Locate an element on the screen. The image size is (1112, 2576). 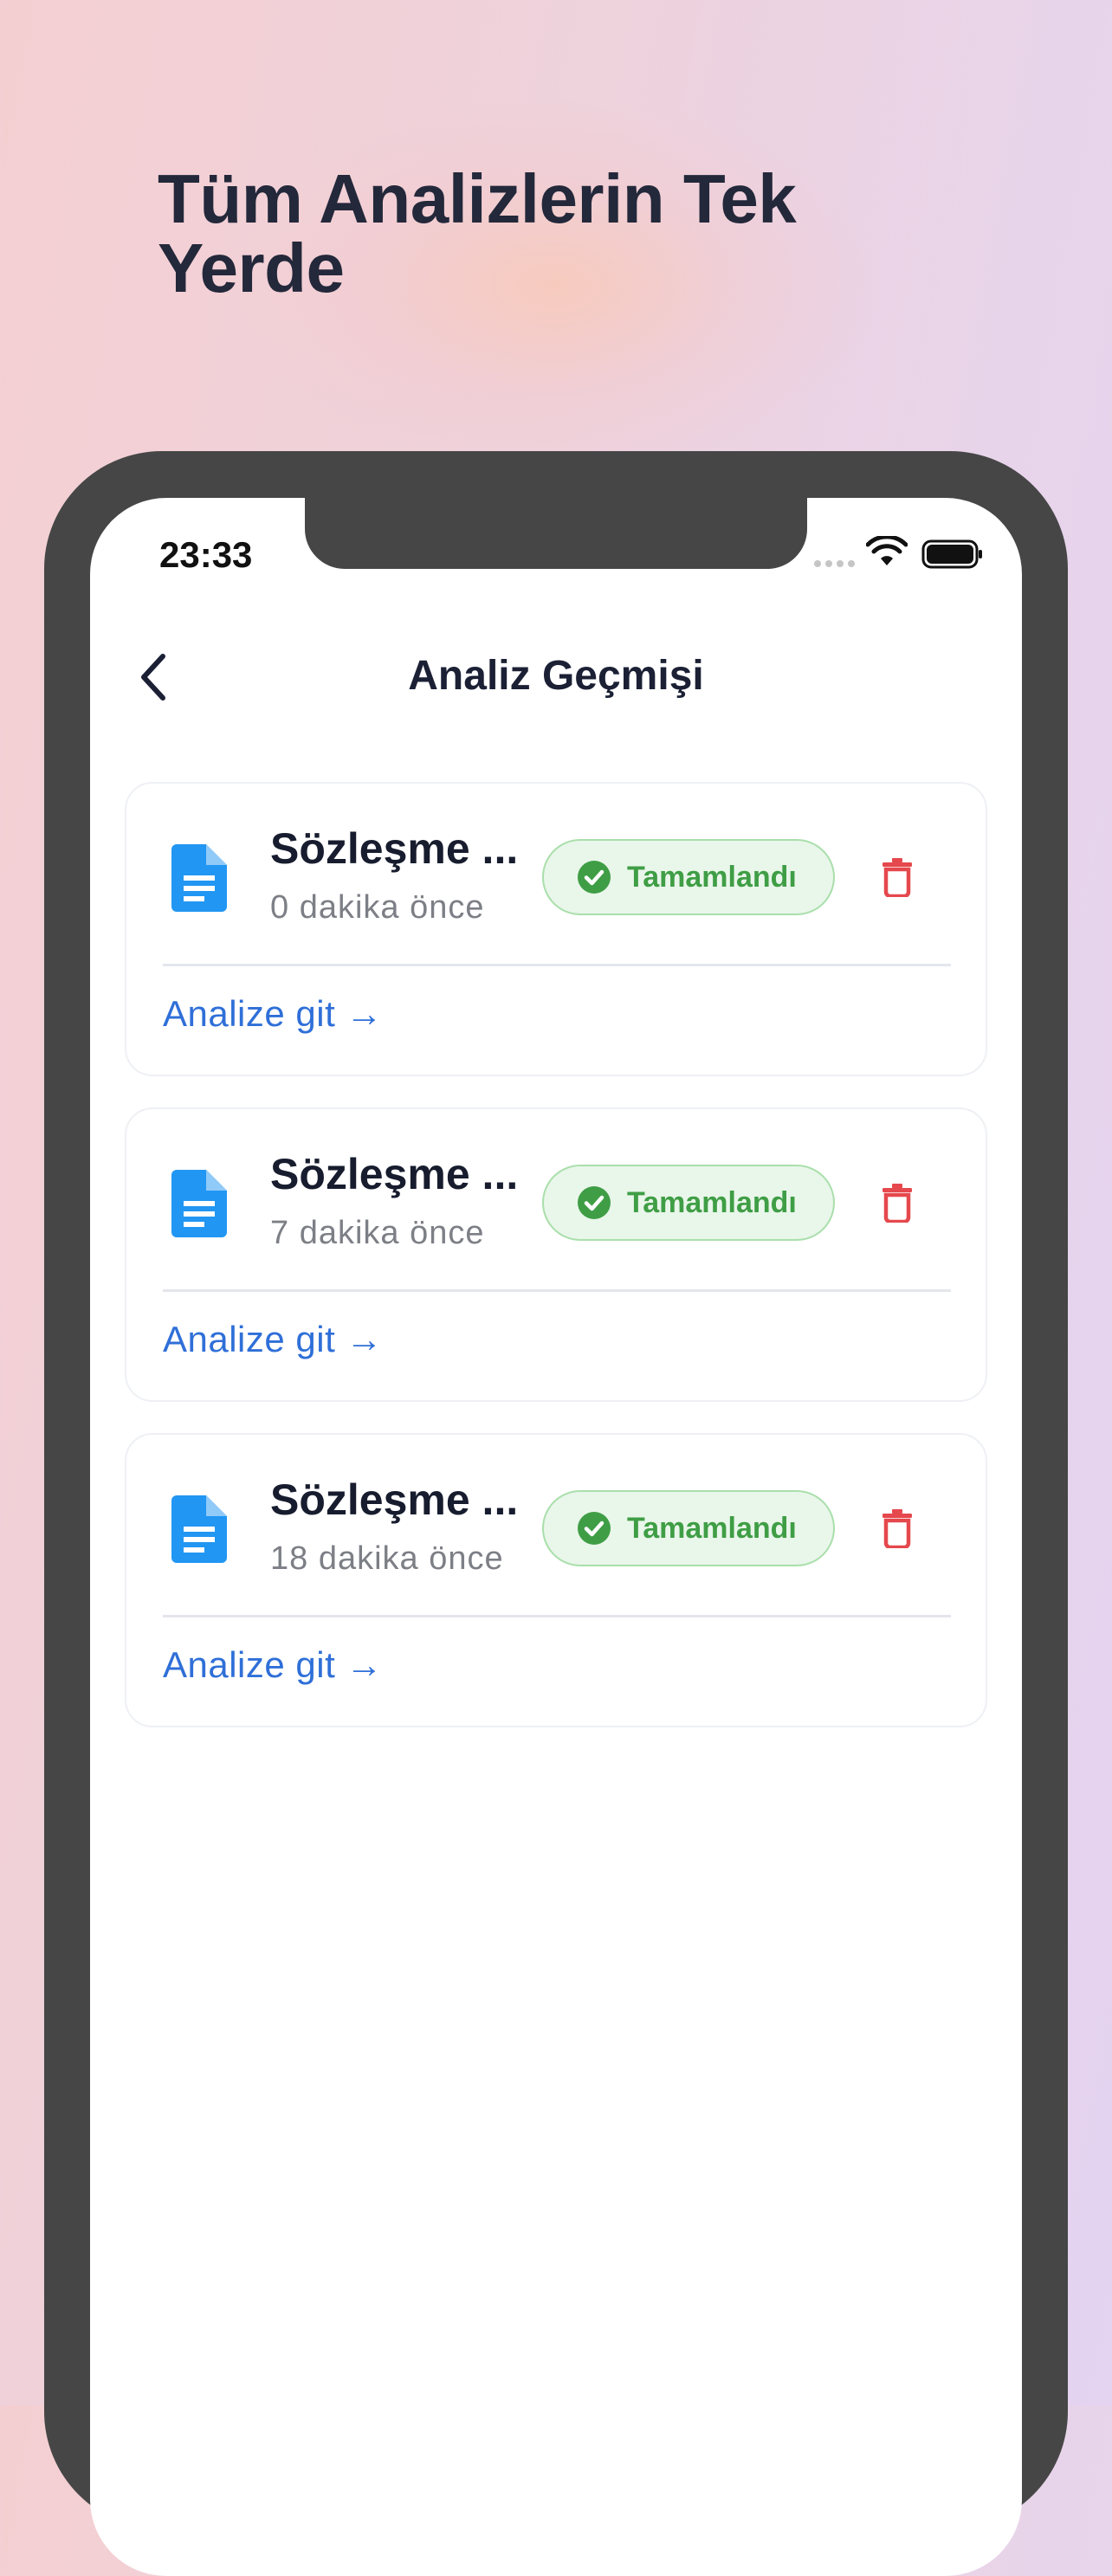
card-timestamp: 0 dakika önce is located at coordinates (377, 907).